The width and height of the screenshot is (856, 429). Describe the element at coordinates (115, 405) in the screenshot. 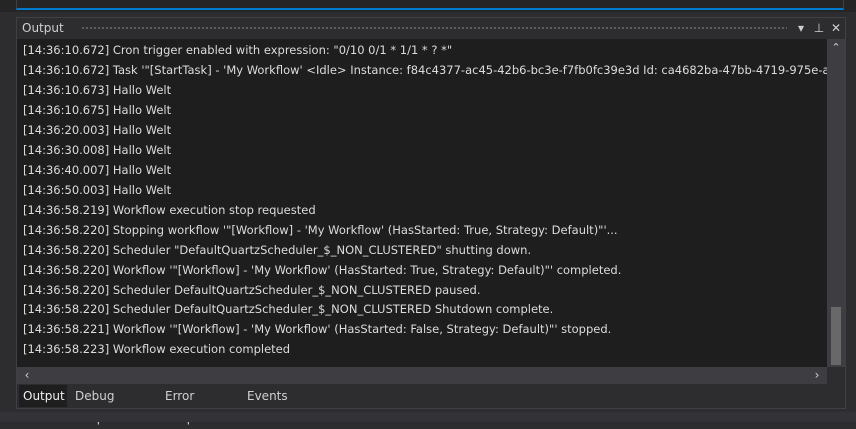

I see `tab-debug-output: Debug Output` at that location.